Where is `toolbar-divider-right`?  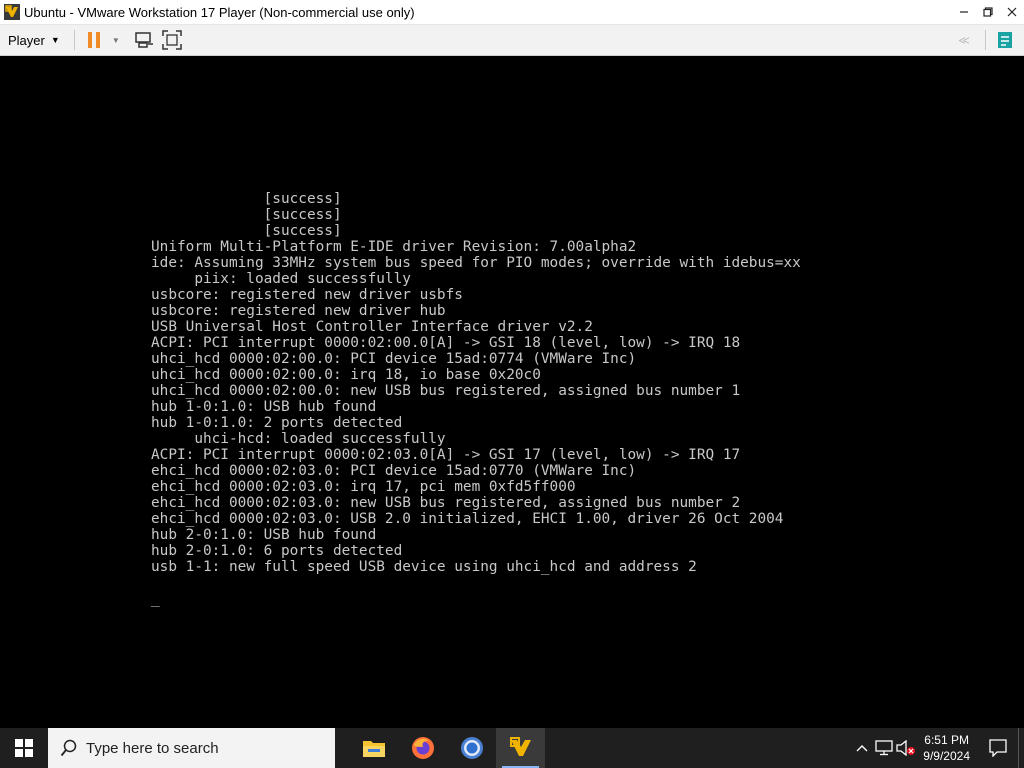 toolbar-divider-right is located at coordinates (985, 40).